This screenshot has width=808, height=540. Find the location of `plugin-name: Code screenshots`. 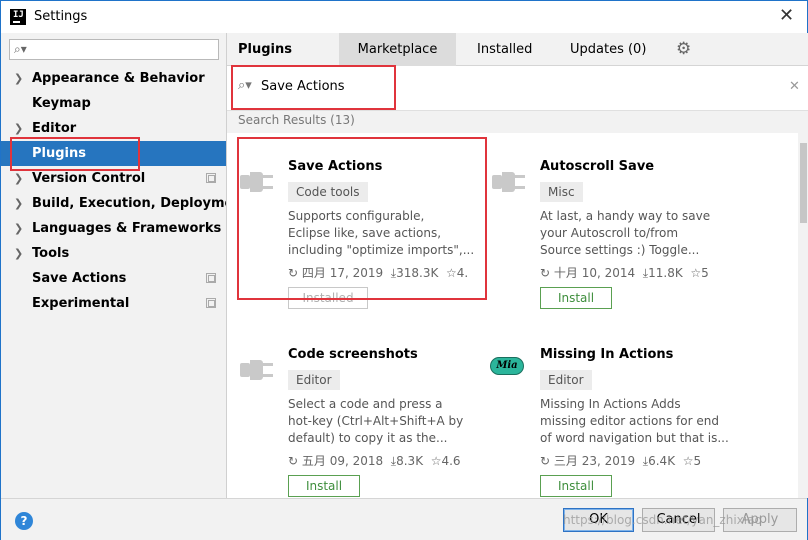

plugin-name: Code screenshots is located at coordinates (353, 354).